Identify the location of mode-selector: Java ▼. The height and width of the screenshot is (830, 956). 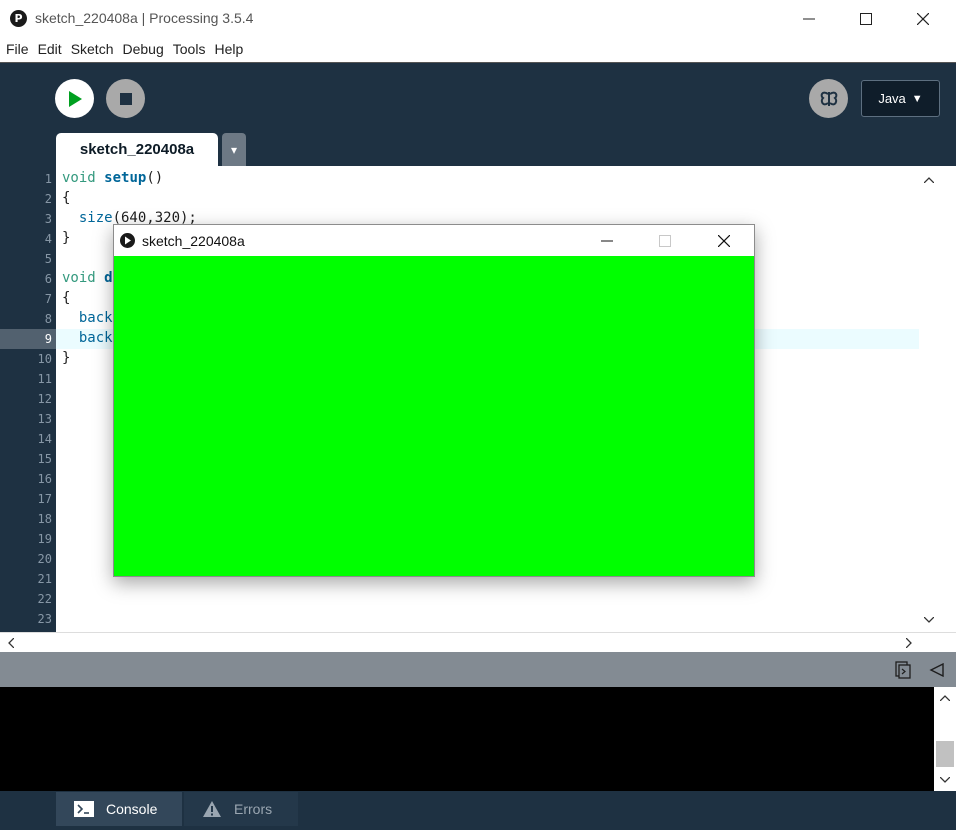
(900, 98).